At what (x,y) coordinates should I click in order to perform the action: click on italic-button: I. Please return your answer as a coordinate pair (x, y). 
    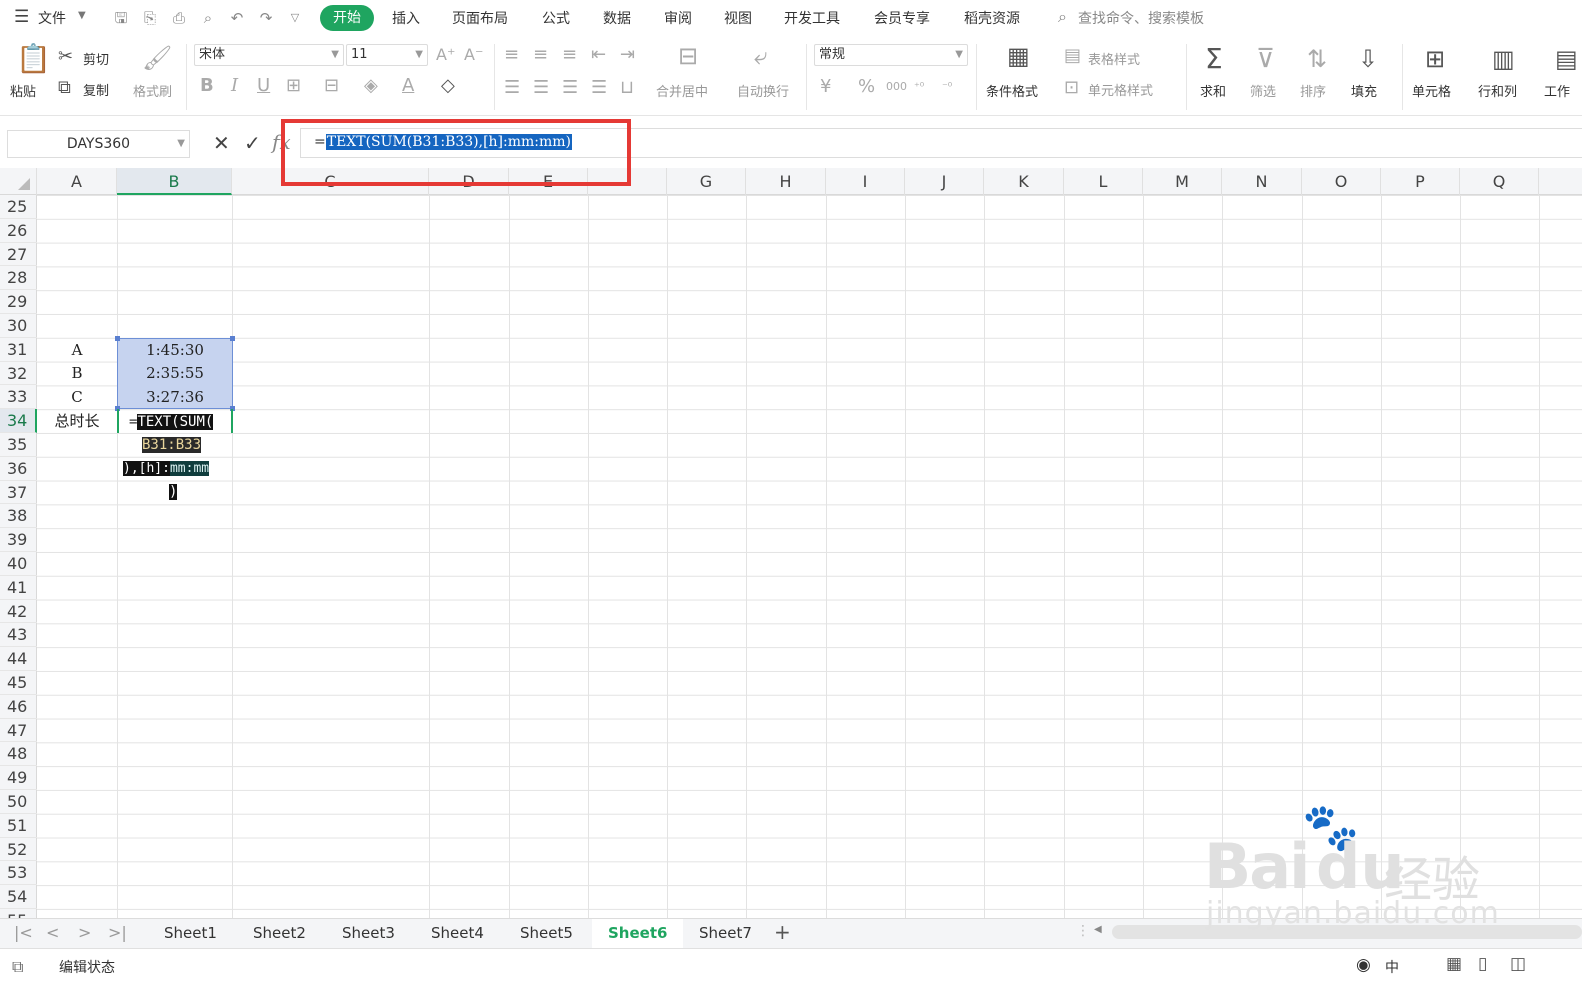
    Looking at the image, I should click on (234, 86).